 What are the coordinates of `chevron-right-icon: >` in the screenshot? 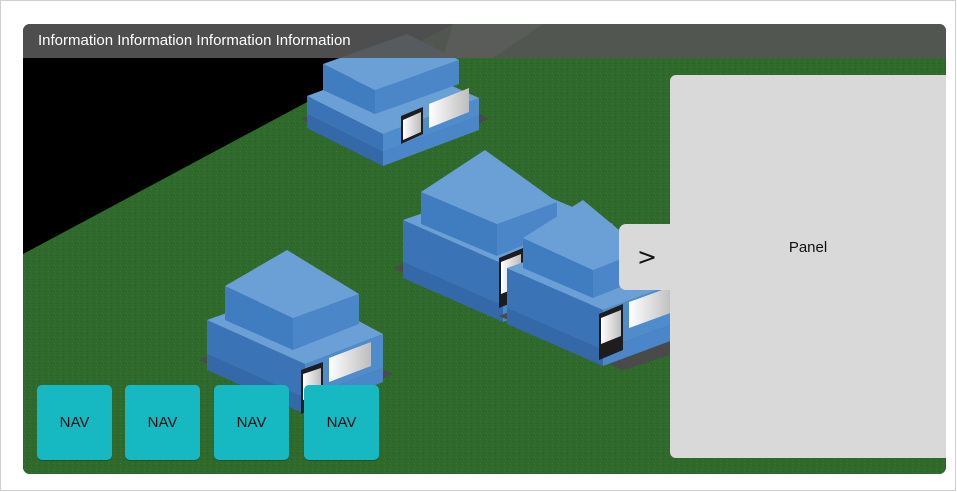 It's located at (647, 257).